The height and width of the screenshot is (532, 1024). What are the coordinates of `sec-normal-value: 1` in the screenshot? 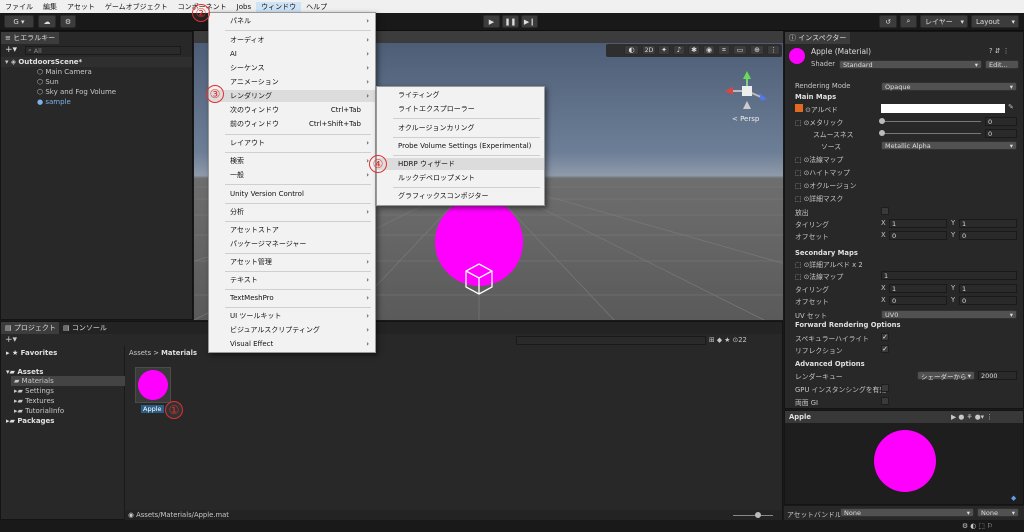 It's located at (949, 275).